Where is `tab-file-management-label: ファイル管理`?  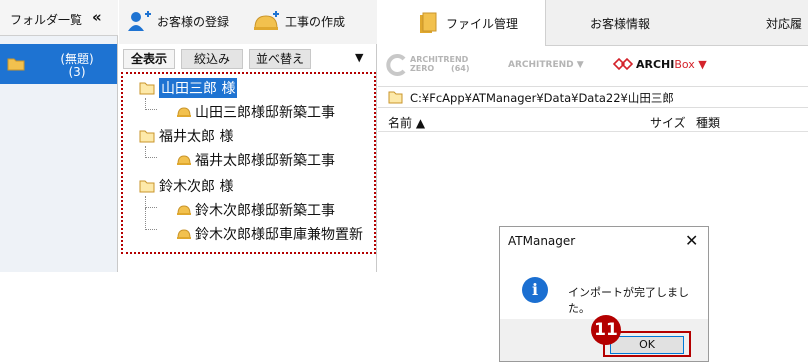
tab-file-management-label: ファイル管理 is located at coordinates (482, 23).